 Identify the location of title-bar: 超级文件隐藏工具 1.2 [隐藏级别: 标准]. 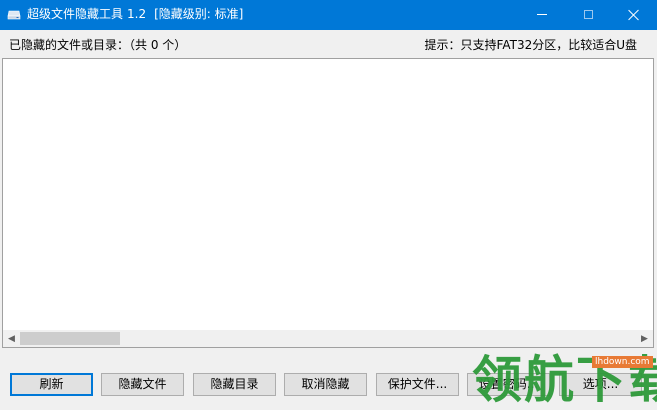
(328, 15).